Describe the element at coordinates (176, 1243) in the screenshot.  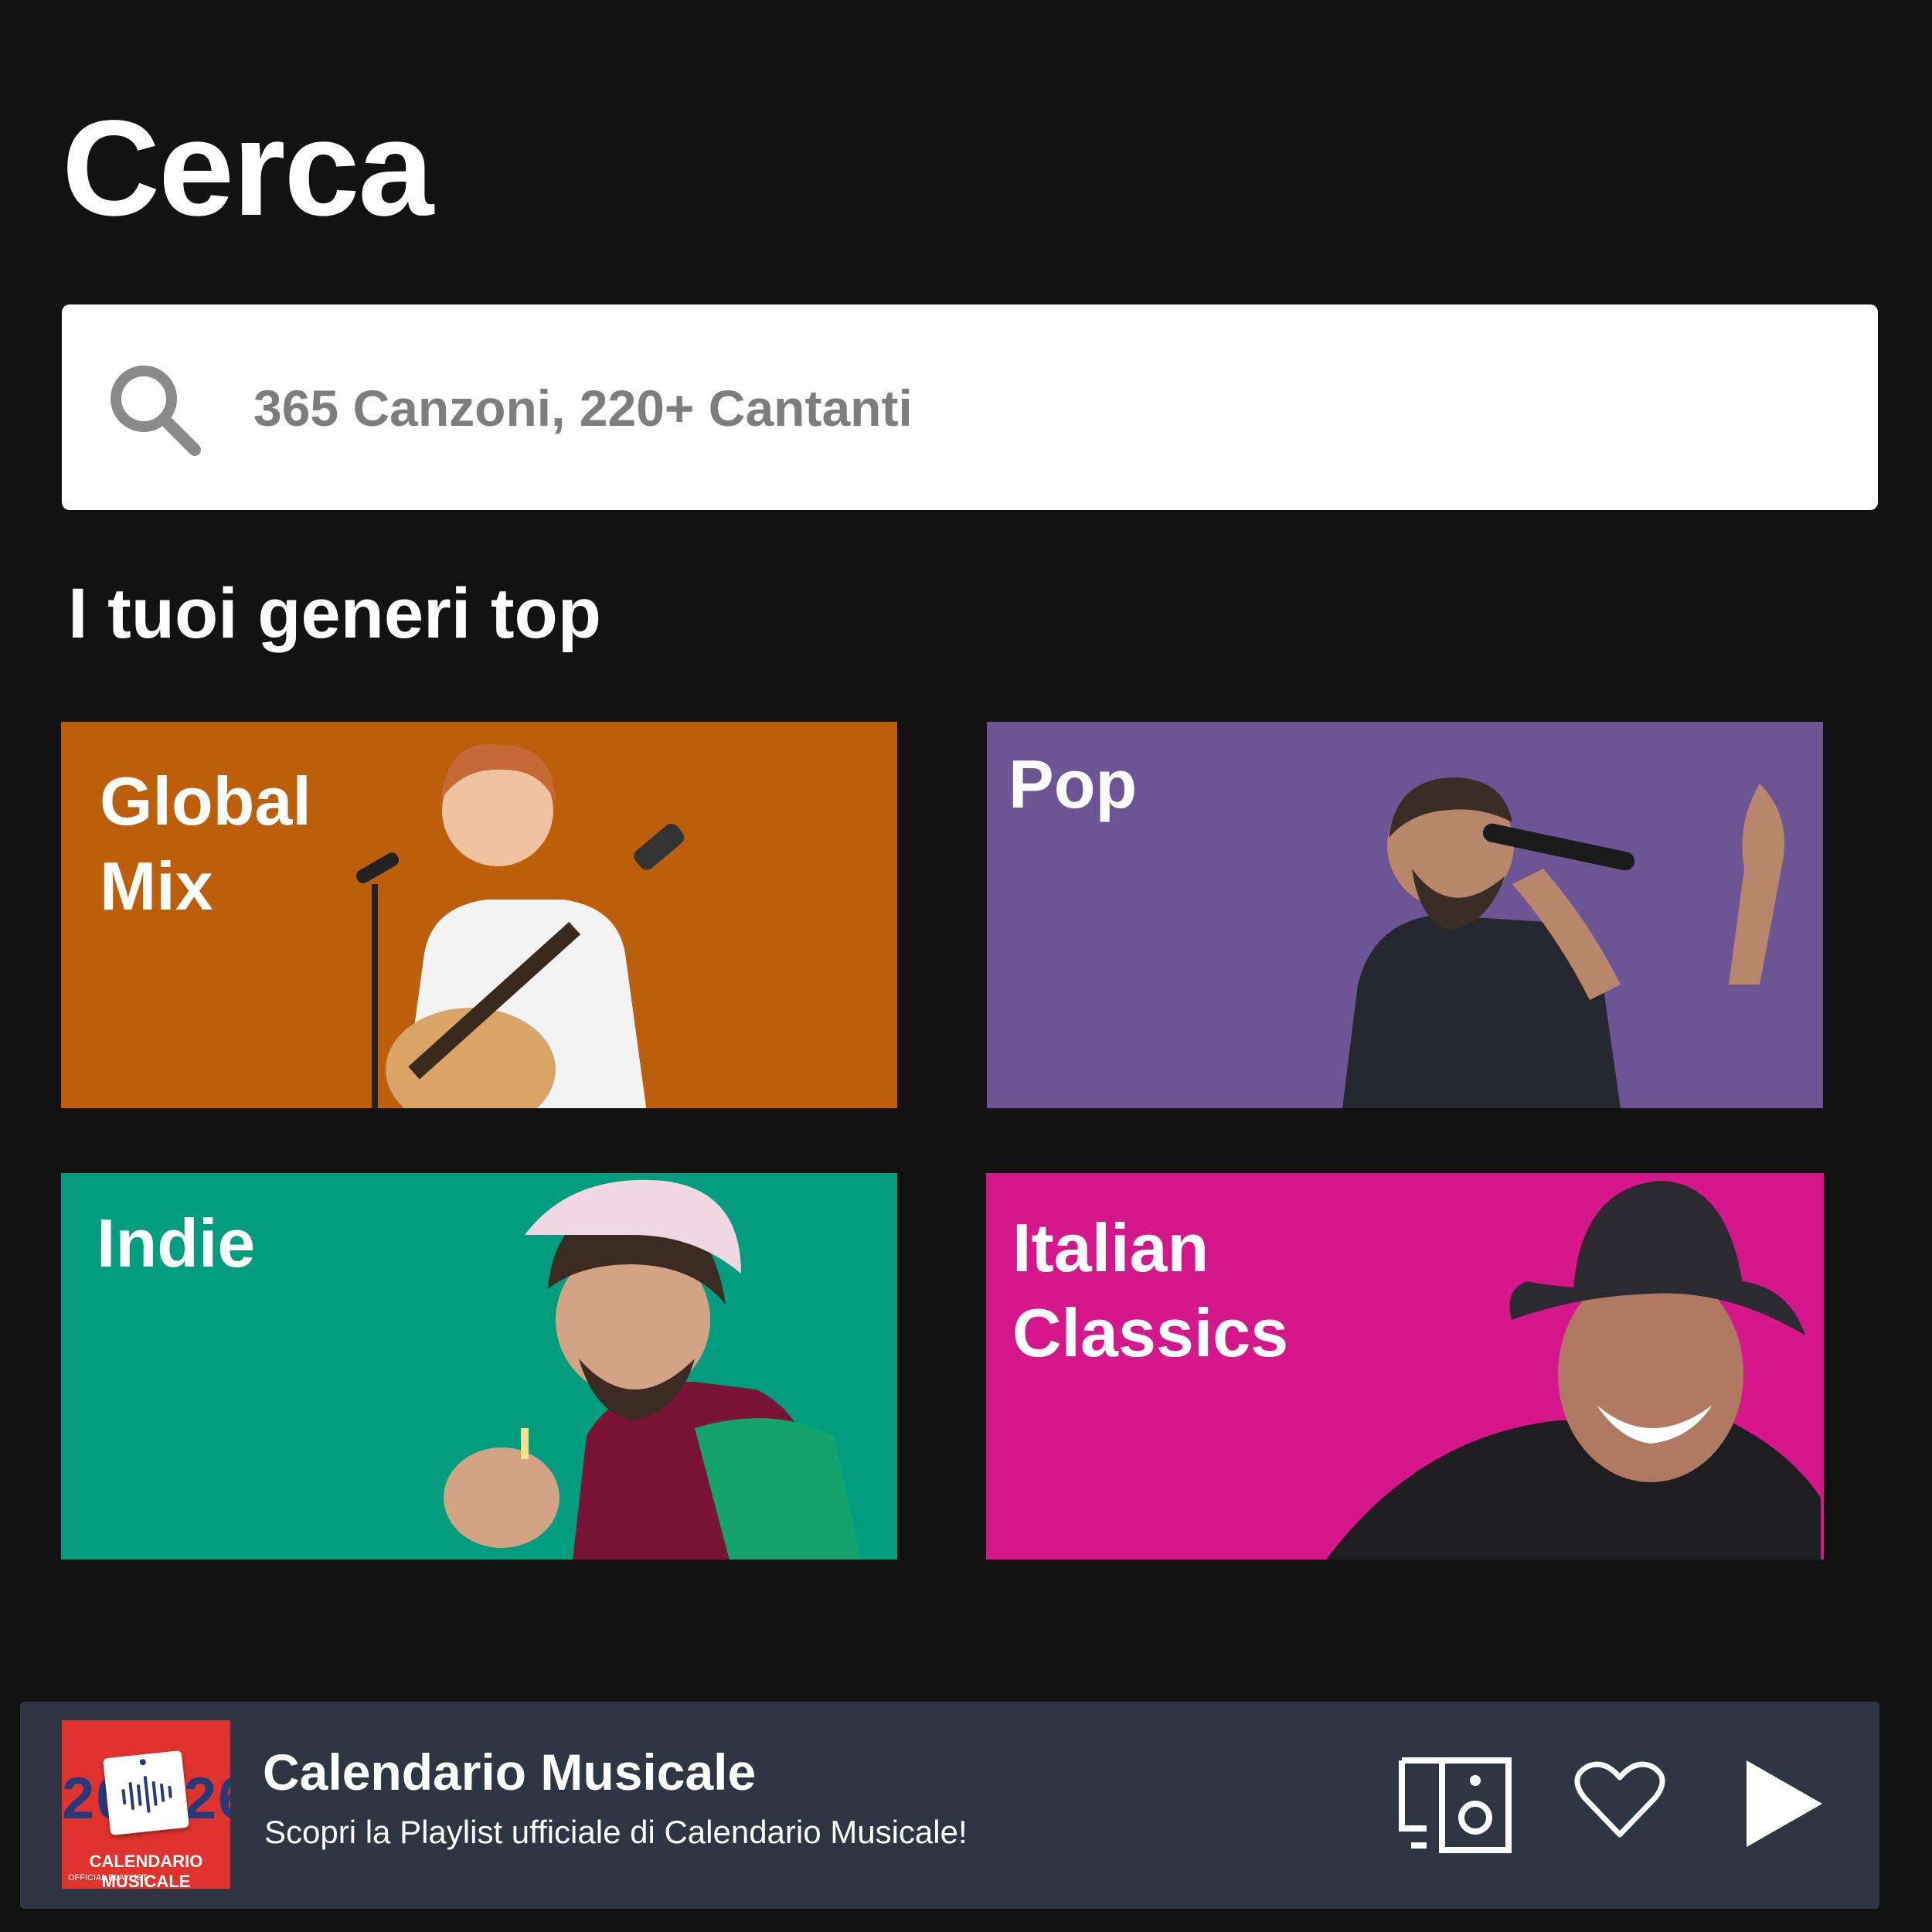
I see `genre-label: Indie` at that location.